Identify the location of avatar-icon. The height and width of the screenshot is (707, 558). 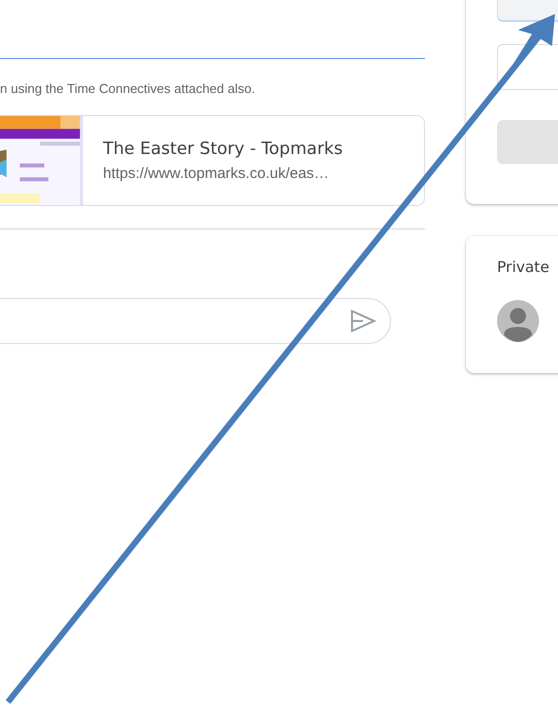
(518, 321).